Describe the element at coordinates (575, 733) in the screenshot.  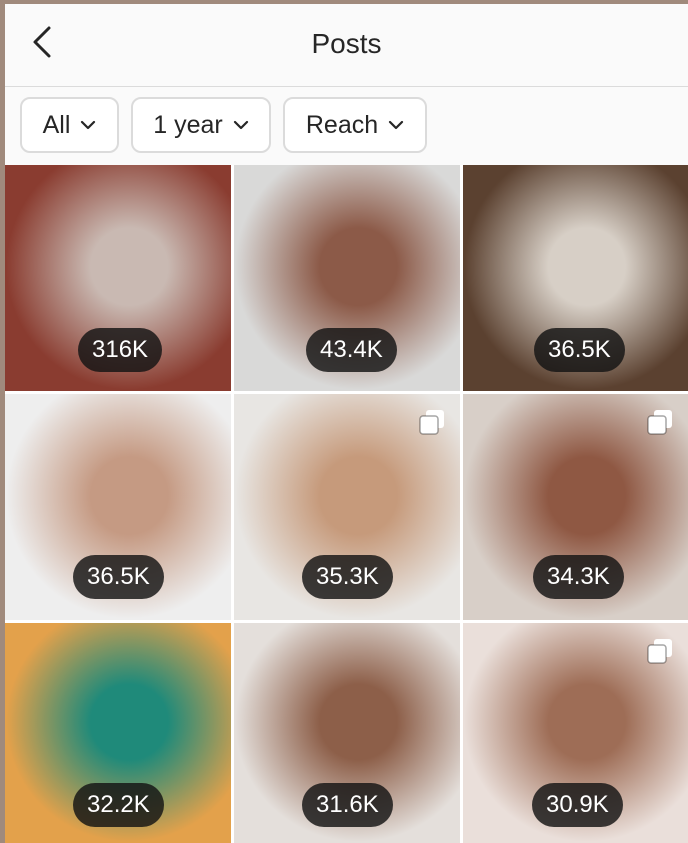
I see `post-thumbnail: 30.9K` at that location.